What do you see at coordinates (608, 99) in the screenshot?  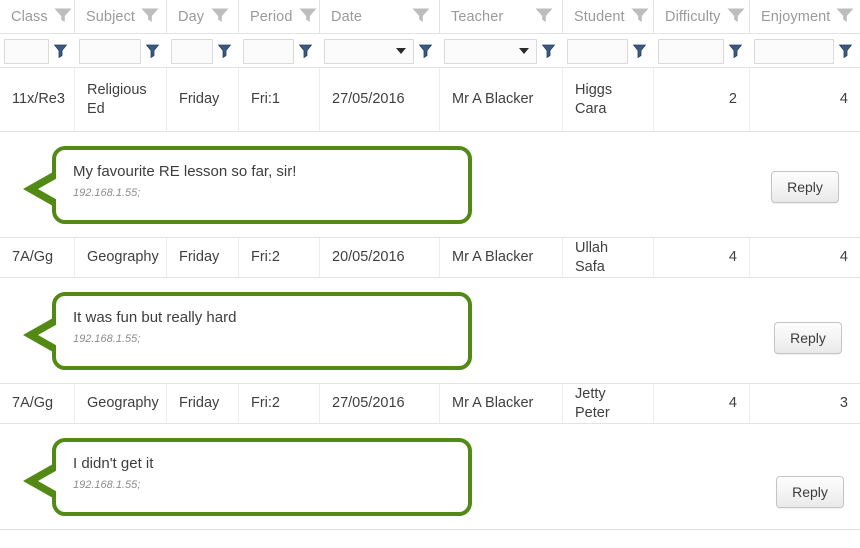 I see `cell-student: Higgs Cara` at bounding box center [608, 99].